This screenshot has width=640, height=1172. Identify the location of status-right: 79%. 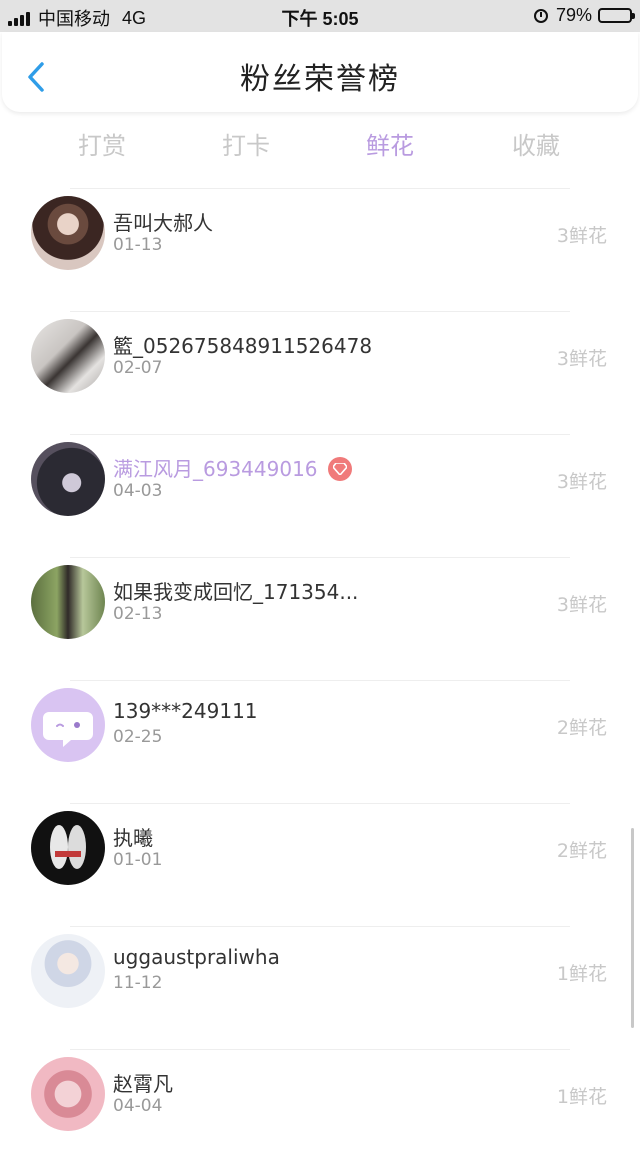
(584, 15).